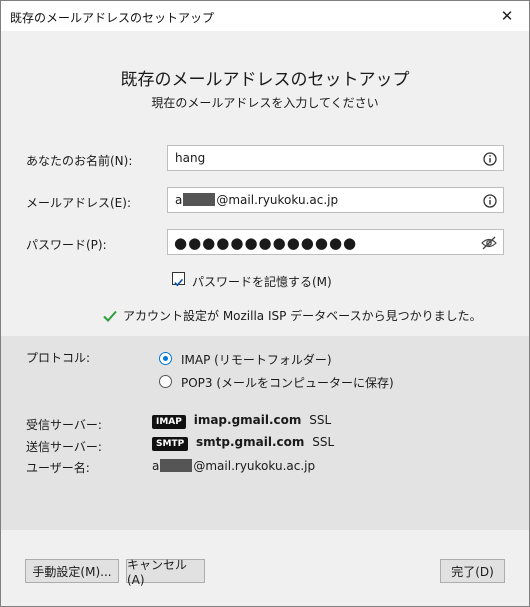  Describe the element at coordinates (169, 422) in the screenshot. I see `imap-badge: IMAP` at that location.